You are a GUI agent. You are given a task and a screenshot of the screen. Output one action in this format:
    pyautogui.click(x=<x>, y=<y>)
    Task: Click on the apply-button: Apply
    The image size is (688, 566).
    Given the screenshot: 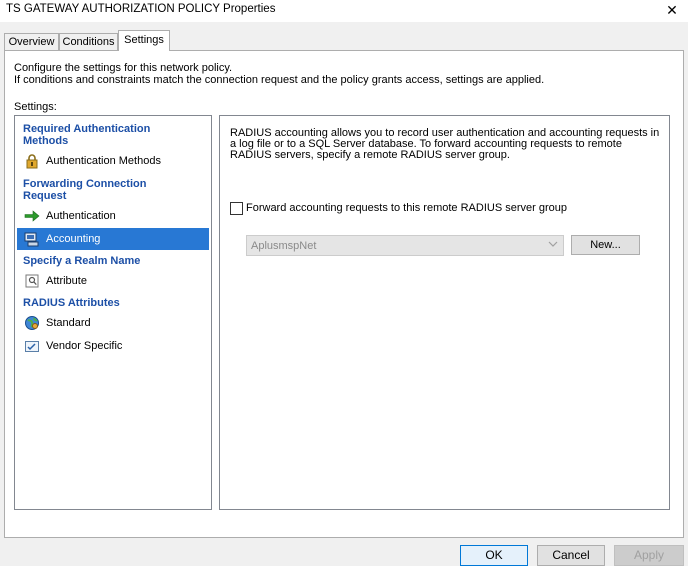 What is the action you would take?
    pyautogui.click(x=649, y=555)
    